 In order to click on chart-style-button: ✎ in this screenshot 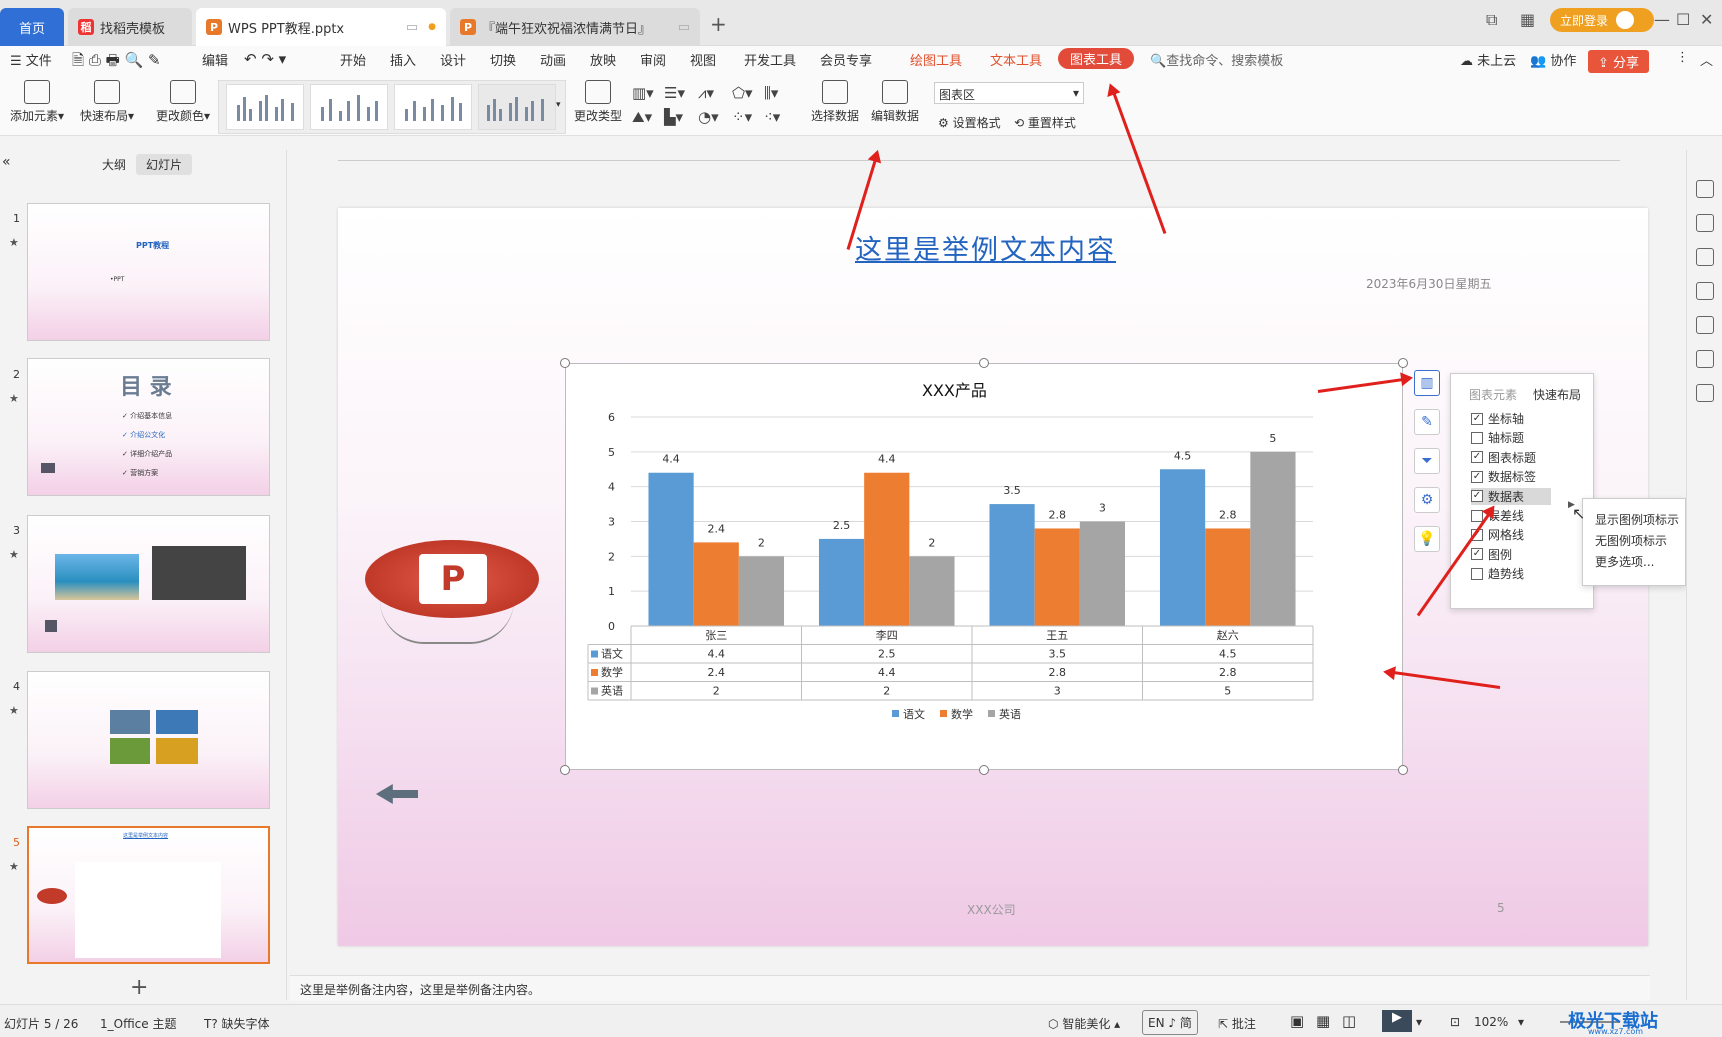, I will do `click(1427, 422)`.